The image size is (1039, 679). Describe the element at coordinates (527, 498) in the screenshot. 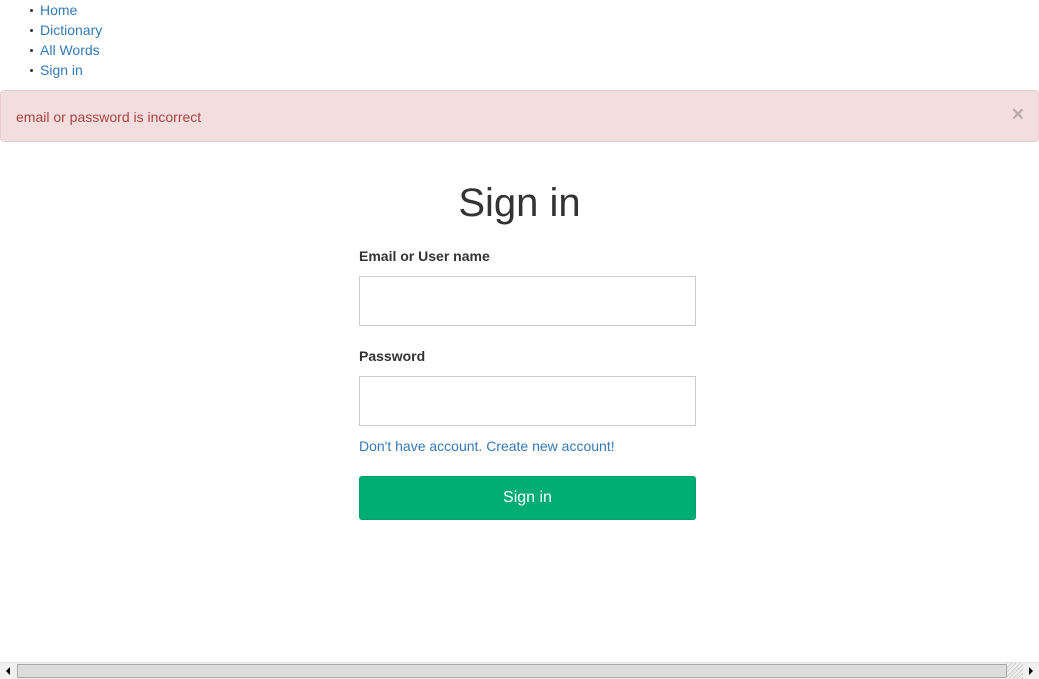

I see `sign-in-button: Sign in` at that location.